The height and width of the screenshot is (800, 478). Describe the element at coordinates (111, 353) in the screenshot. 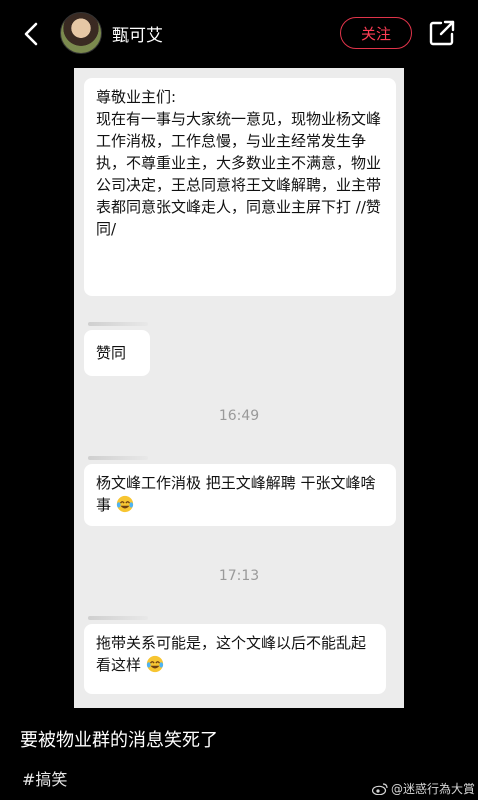

I see `message-text: 赞同` at that location.